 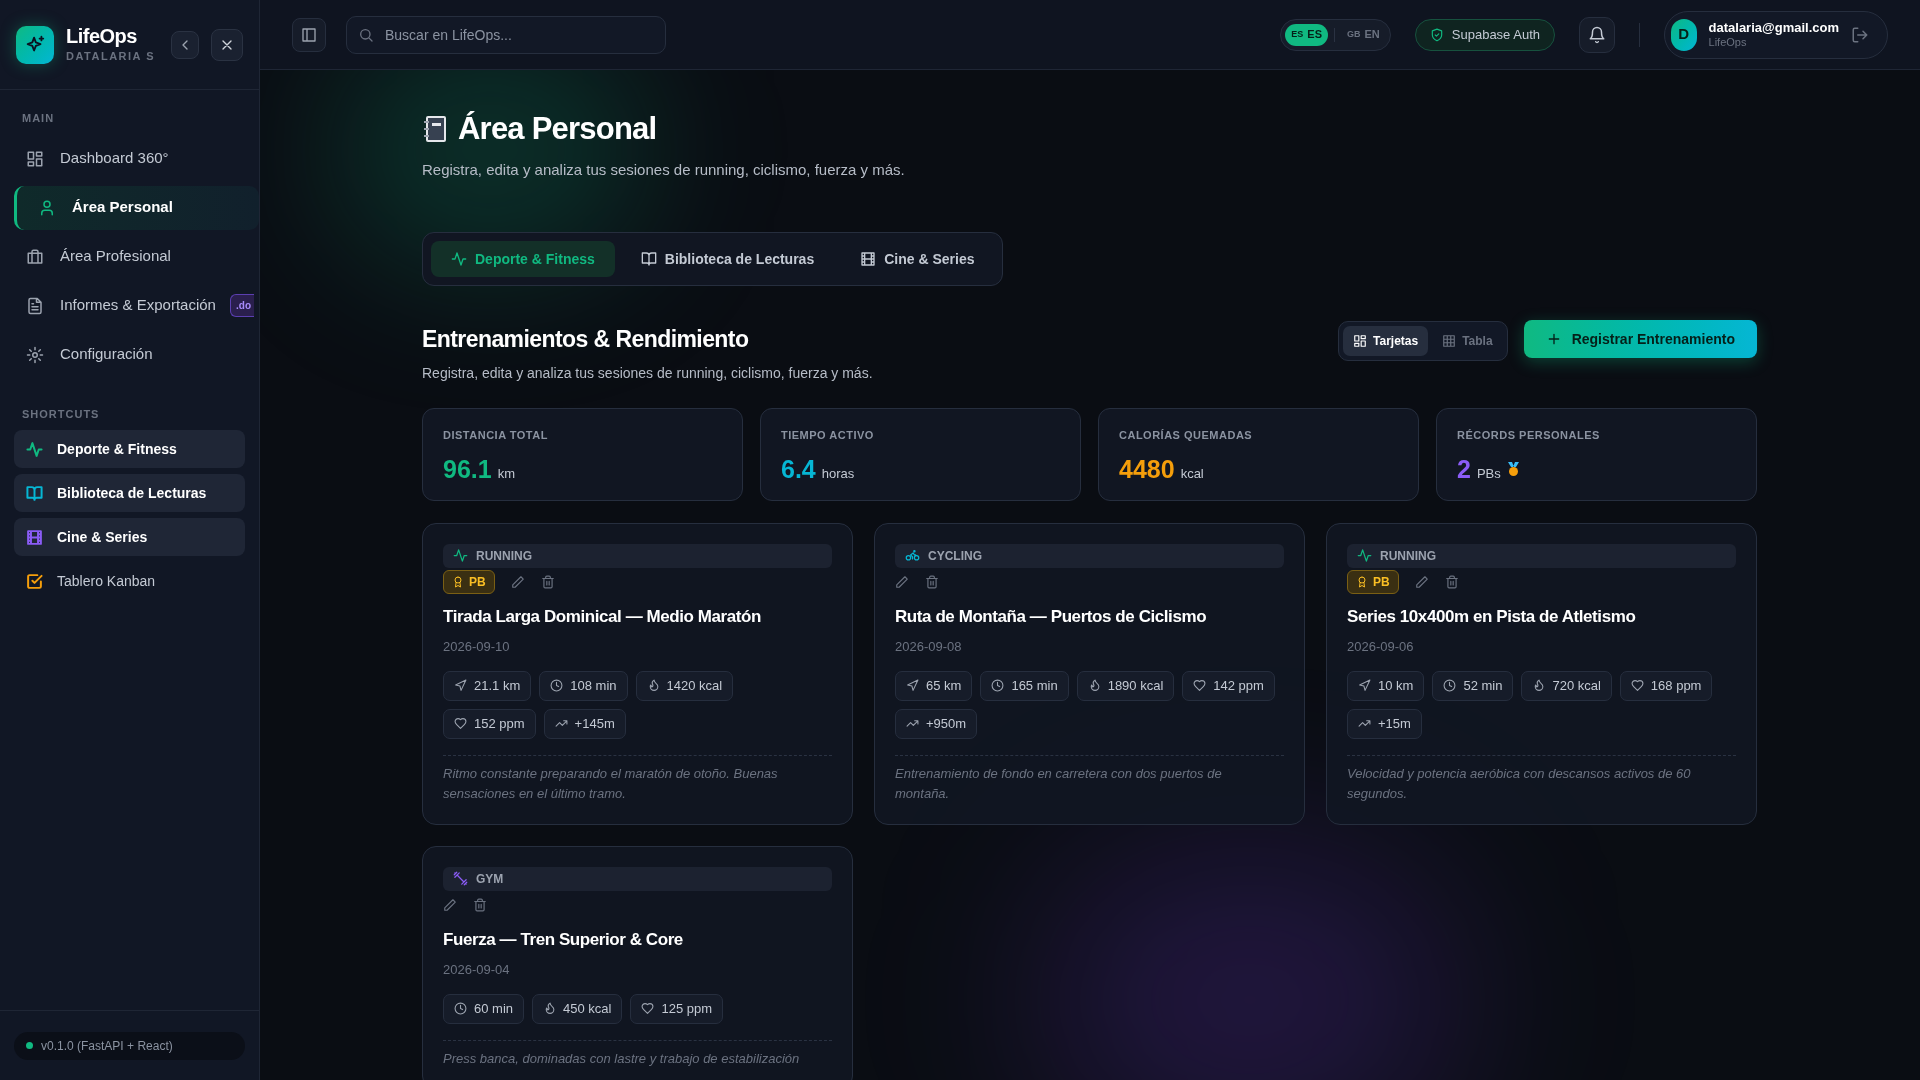 What do you see at coordinates (1541, 555) in the screenshot?
I see `workout-type-tag: RUNNING` at bounding box center [1541, 555].